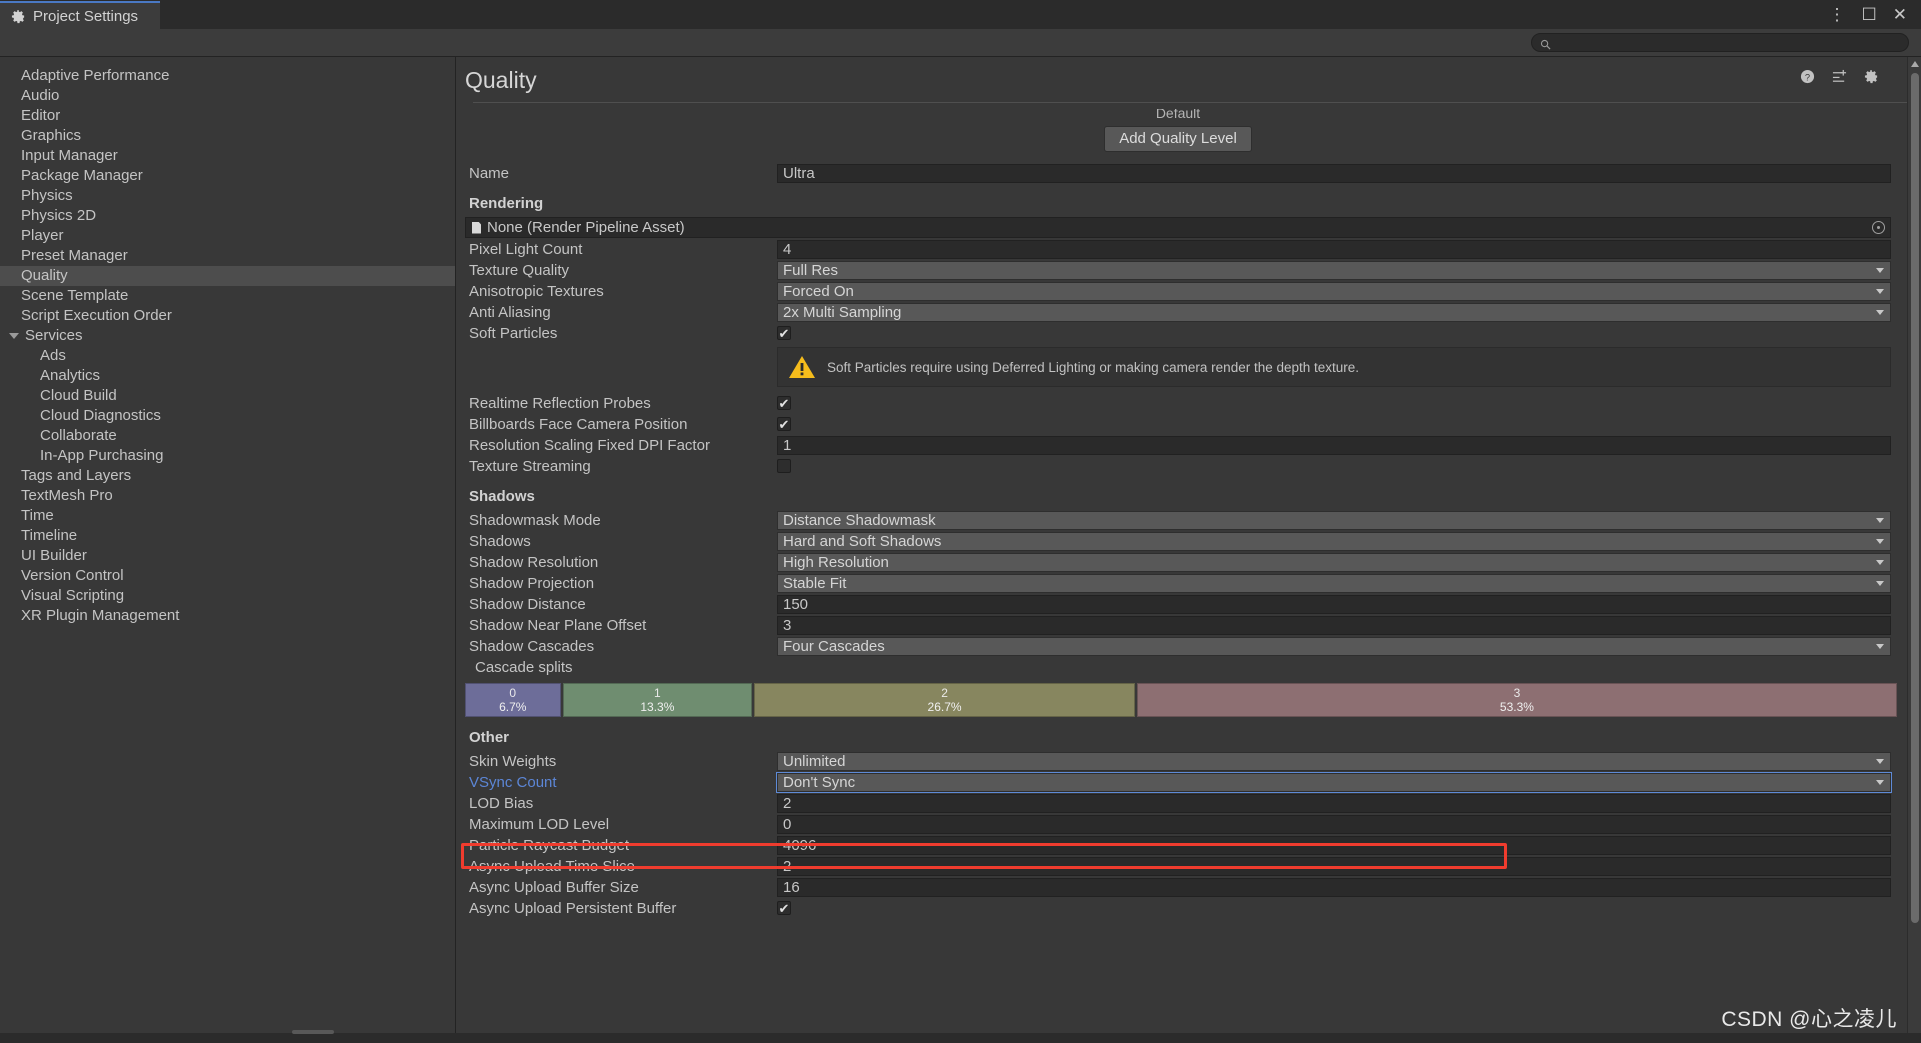 This screenshot has height=1043, width=1921. I want to click on async-upload-time-slice-input, so click(1334, 866).